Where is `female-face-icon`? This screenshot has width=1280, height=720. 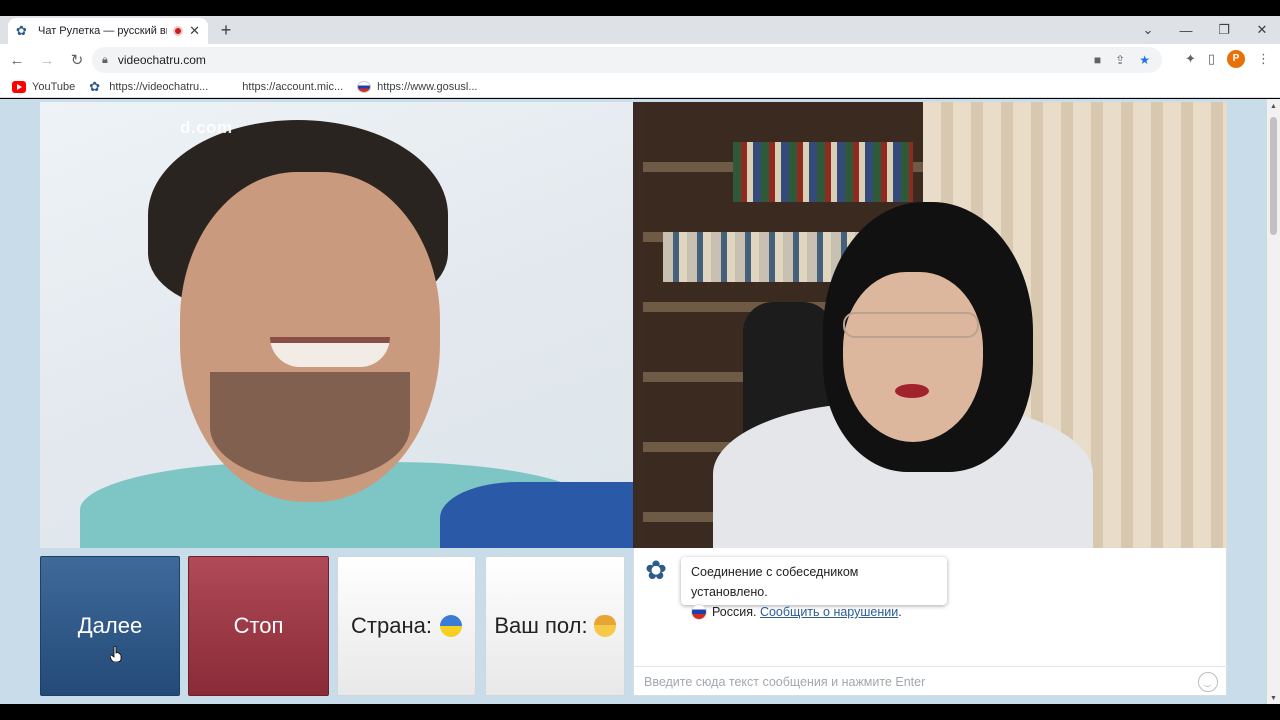 female-face-icon is located at coordinates (604, 626).